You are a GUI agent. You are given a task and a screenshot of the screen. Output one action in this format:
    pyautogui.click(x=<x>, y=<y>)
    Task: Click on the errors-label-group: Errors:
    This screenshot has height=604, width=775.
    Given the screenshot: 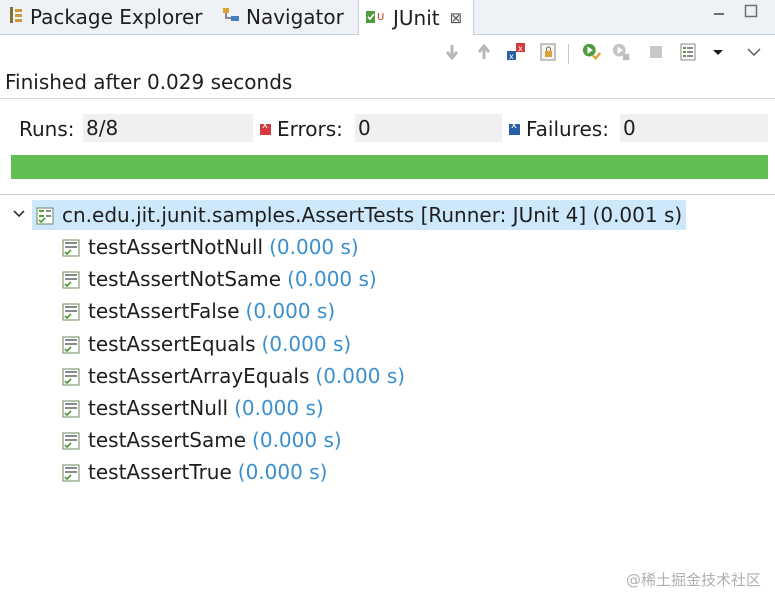 What is the action you would take?
    pyautogui.click(x=301, y=129)
    